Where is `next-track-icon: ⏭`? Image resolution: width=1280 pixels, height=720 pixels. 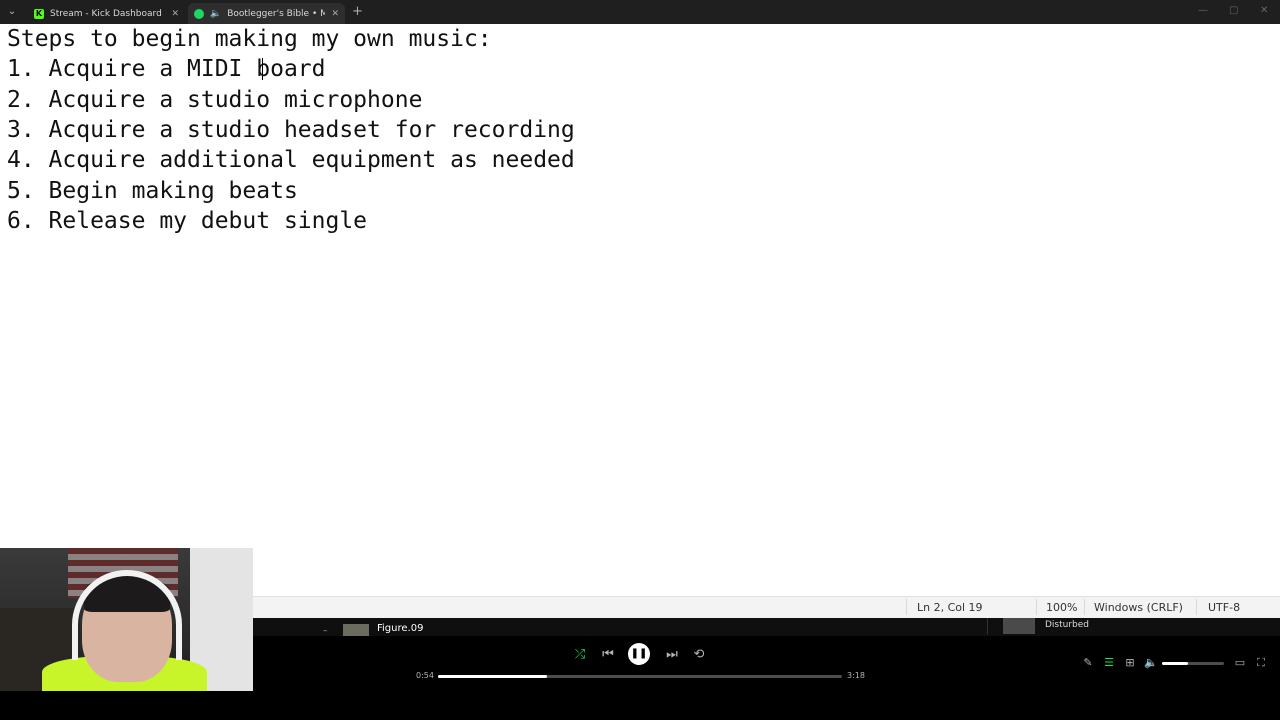 next-track-icon: ⏭ is located at coordinates (672, 655).